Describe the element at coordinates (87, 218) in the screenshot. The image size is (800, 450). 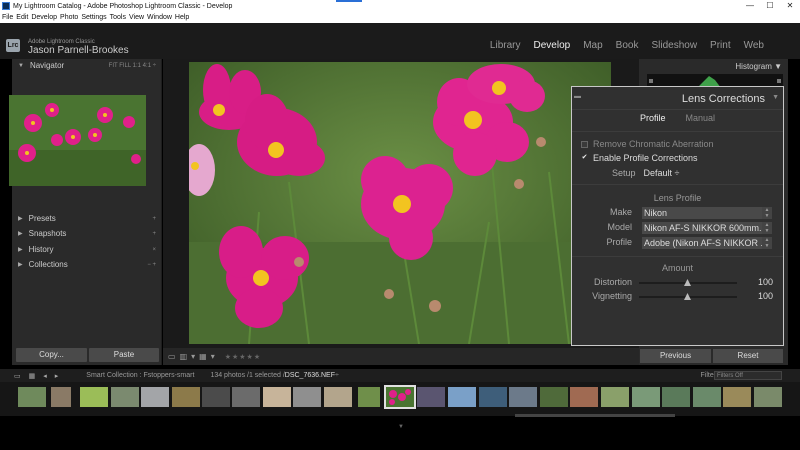
I see `presets-header: ▶ Presets +` at that location.